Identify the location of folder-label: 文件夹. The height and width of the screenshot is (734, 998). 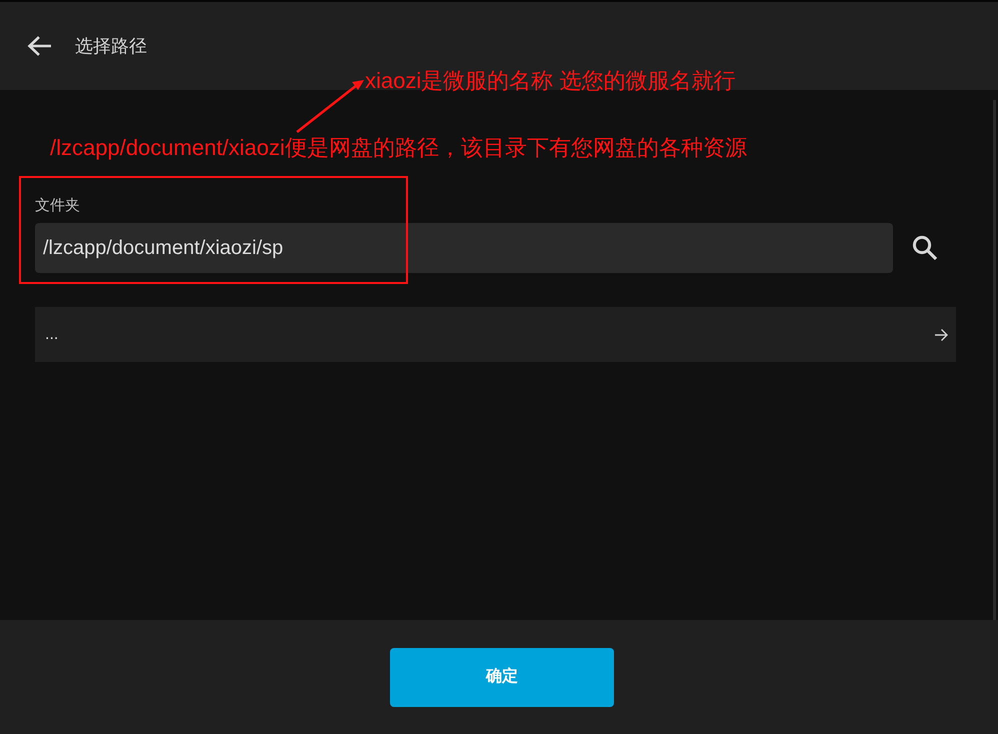
(58, 206).